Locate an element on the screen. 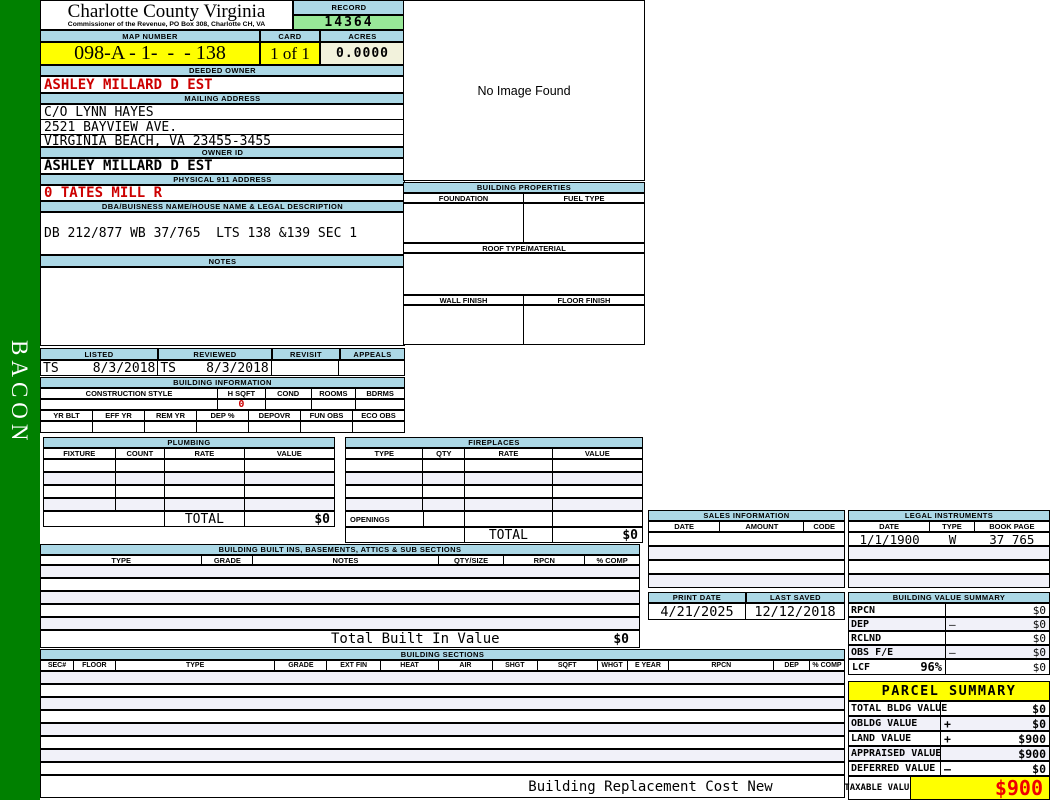  foundation-fuel-header-row: FOUNDATION FUEL TYPE is located at coordinates (524, 198).